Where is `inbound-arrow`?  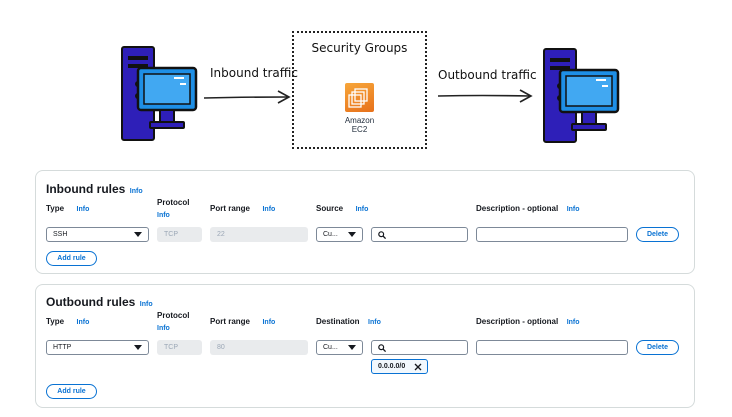
inbound-arrow is located at coordinates (247, 97).